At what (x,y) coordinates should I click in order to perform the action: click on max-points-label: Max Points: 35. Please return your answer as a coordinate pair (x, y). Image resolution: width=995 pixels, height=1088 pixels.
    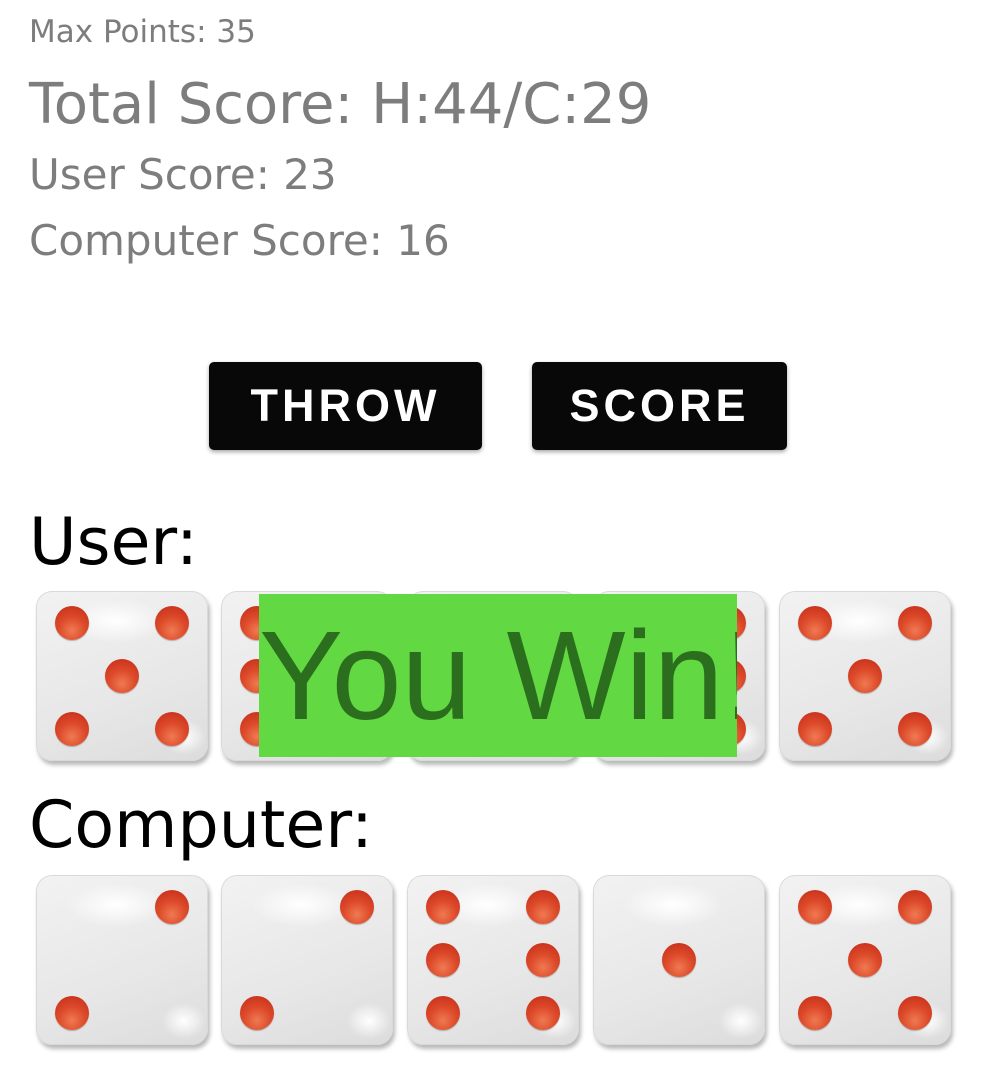
    Looking at the image, I should click on (142, 32).